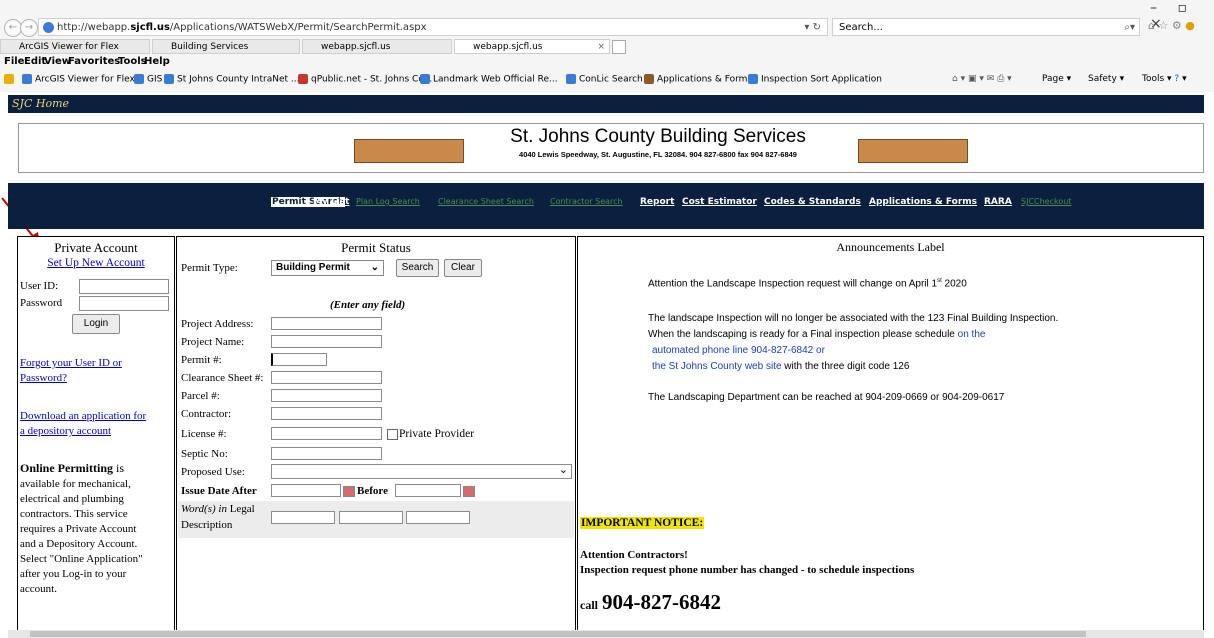  I want to click on nav-sjccheckout: SJCCheckout, so click(1046, 201).